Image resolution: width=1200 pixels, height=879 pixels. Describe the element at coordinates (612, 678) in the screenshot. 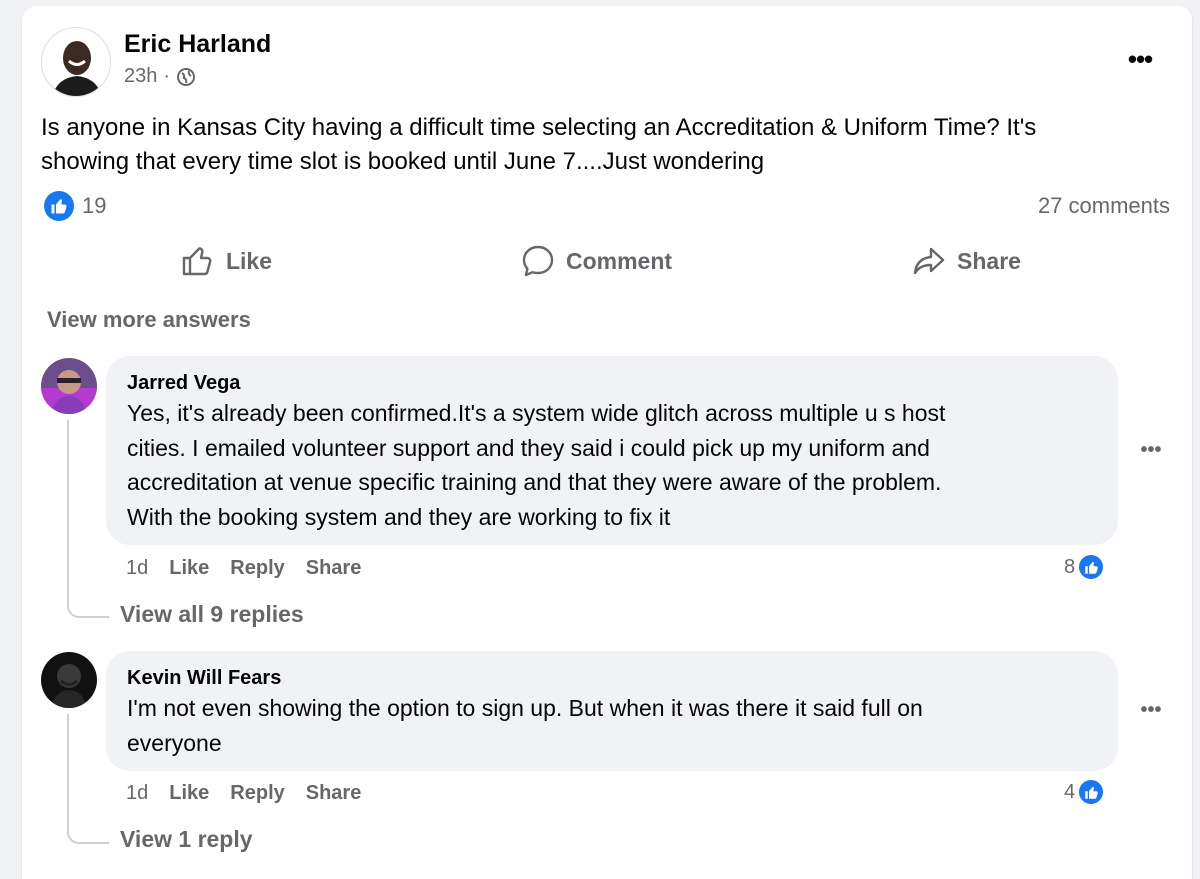

I see `commenter-name: Kevin Will Fears` at that location.